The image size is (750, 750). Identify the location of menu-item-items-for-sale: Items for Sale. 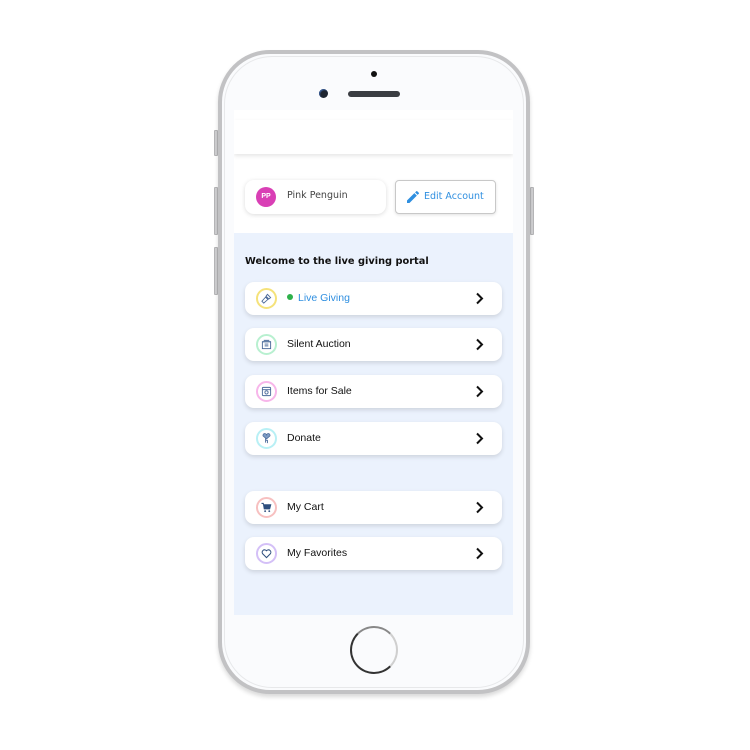
(373, 391).